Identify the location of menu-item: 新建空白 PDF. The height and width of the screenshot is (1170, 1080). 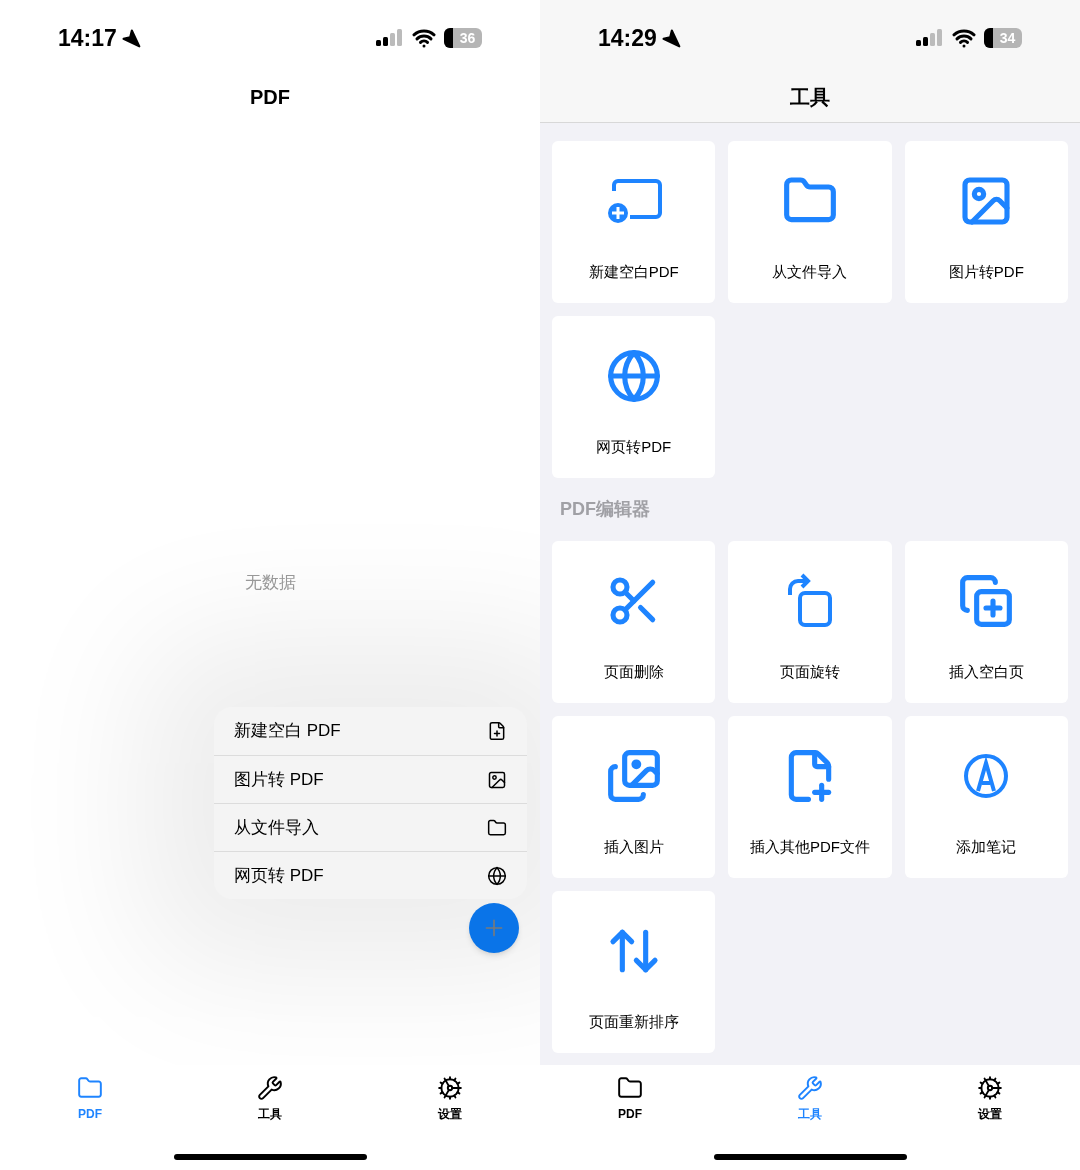
(370, 731).